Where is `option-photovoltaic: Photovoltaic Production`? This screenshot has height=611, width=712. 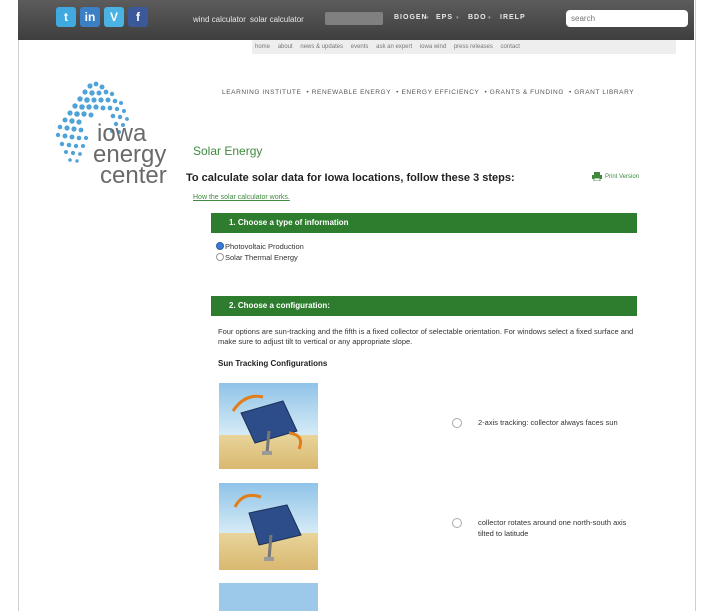 option-photovoltaic: Photovoltaic Production is located at coordinates (260, 246).